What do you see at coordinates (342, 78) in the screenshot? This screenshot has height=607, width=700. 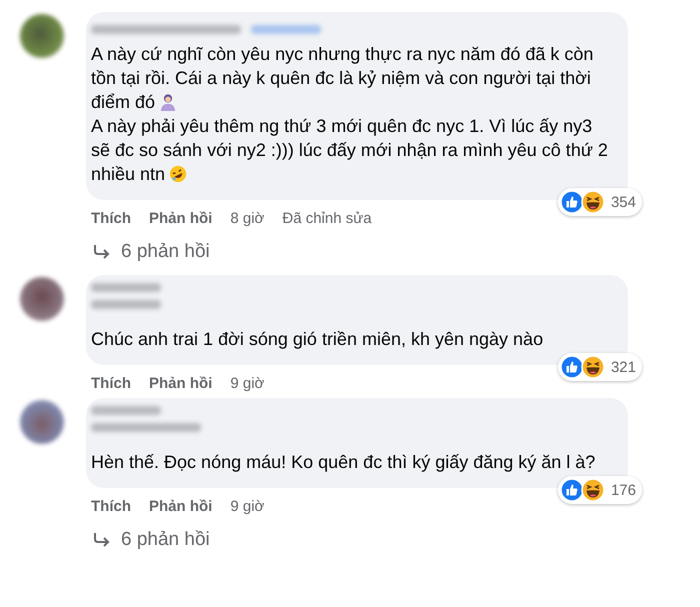 I see `comment-text: A này cứ nghĩ còn yêu nyc nhưng thực ra nyc năm đó đã k còn tồn tại rồi. Cái a này k quên đc là kỷ niệm và con người tại thời điểm đó` at bounding box center [342, 78].